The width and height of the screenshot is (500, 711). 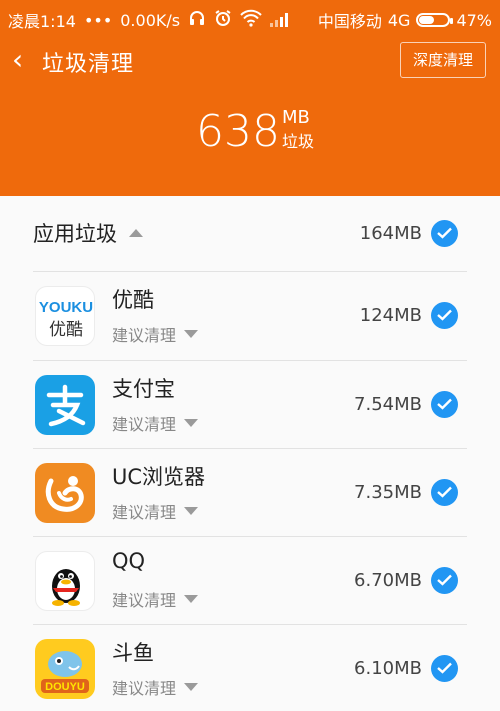 What do you see at coordinates (388, 580) in the screenshot?
I see `app-size: 6.70MB` at bounding box center [388, 580].